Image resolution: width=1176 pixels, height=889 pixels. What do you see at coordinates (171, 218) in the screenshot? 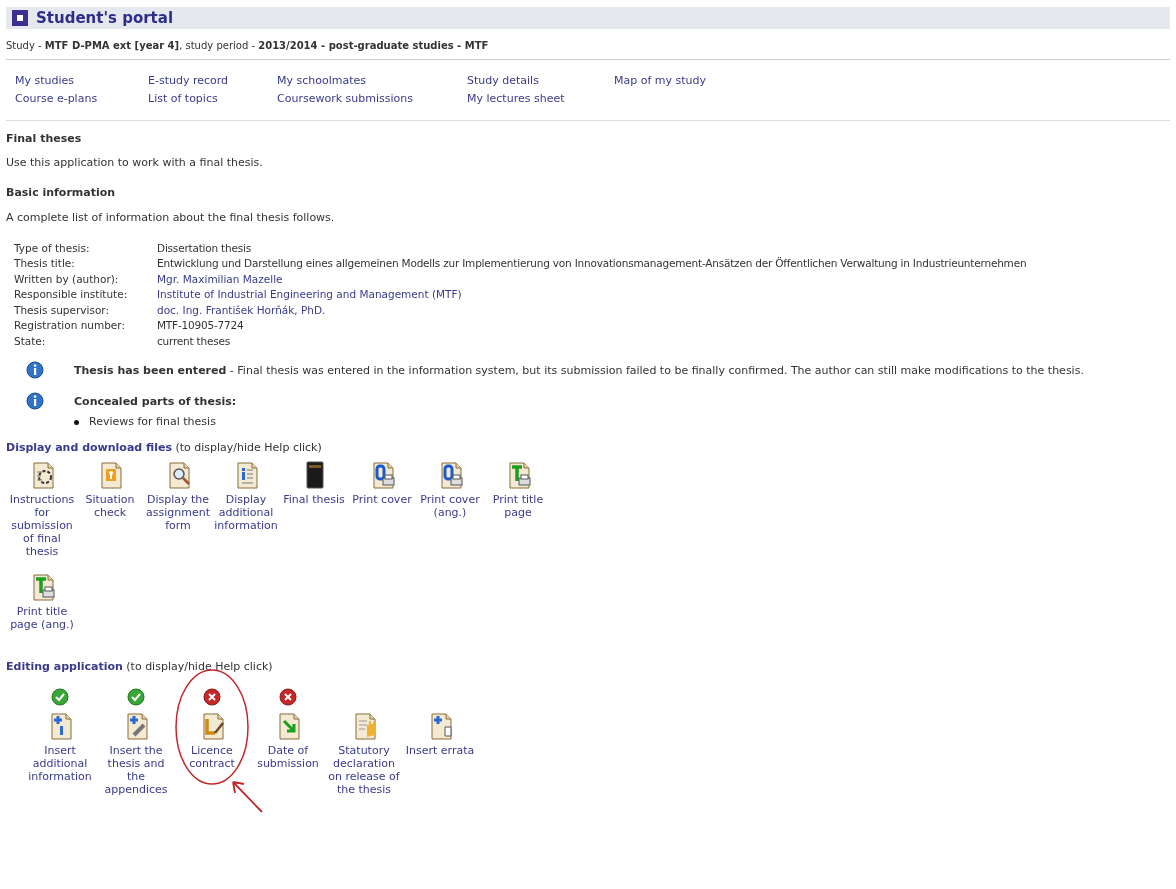
I see `subsection-intro: A complete list of information about the final thesis follows.` at bounding box center [171, 218].